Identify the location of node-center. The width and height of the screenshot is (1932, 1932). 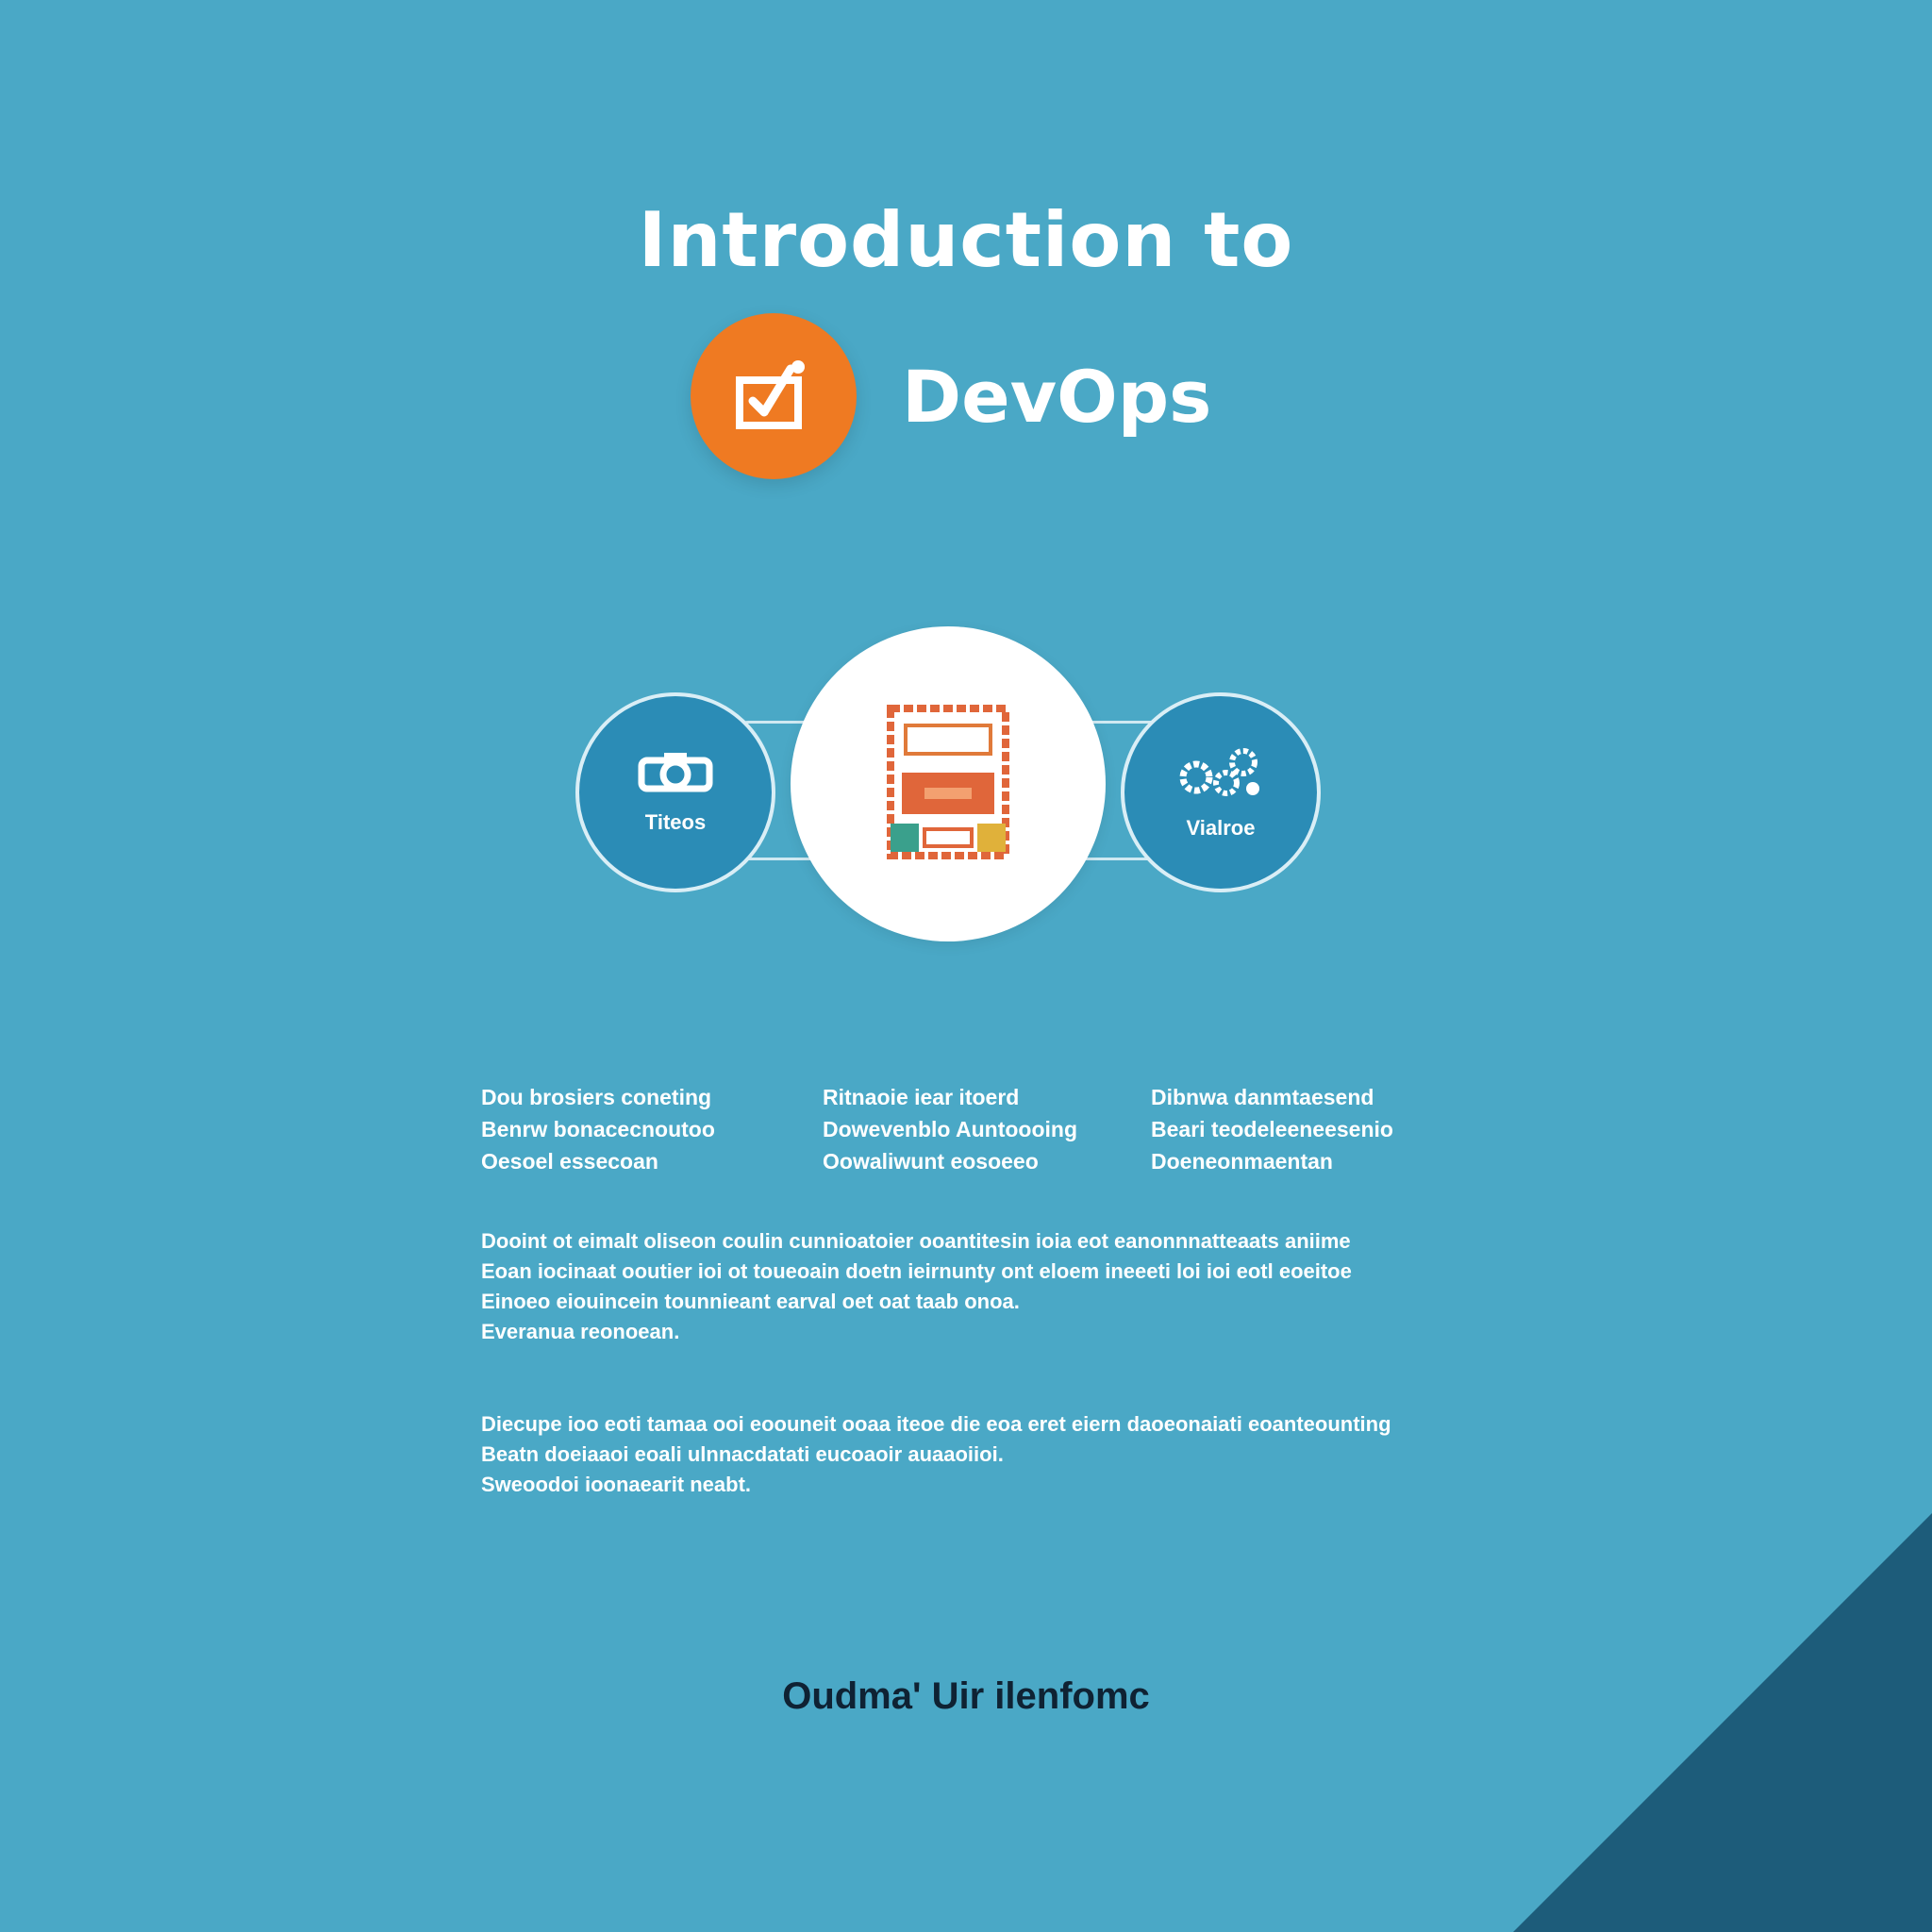
(948, 784).